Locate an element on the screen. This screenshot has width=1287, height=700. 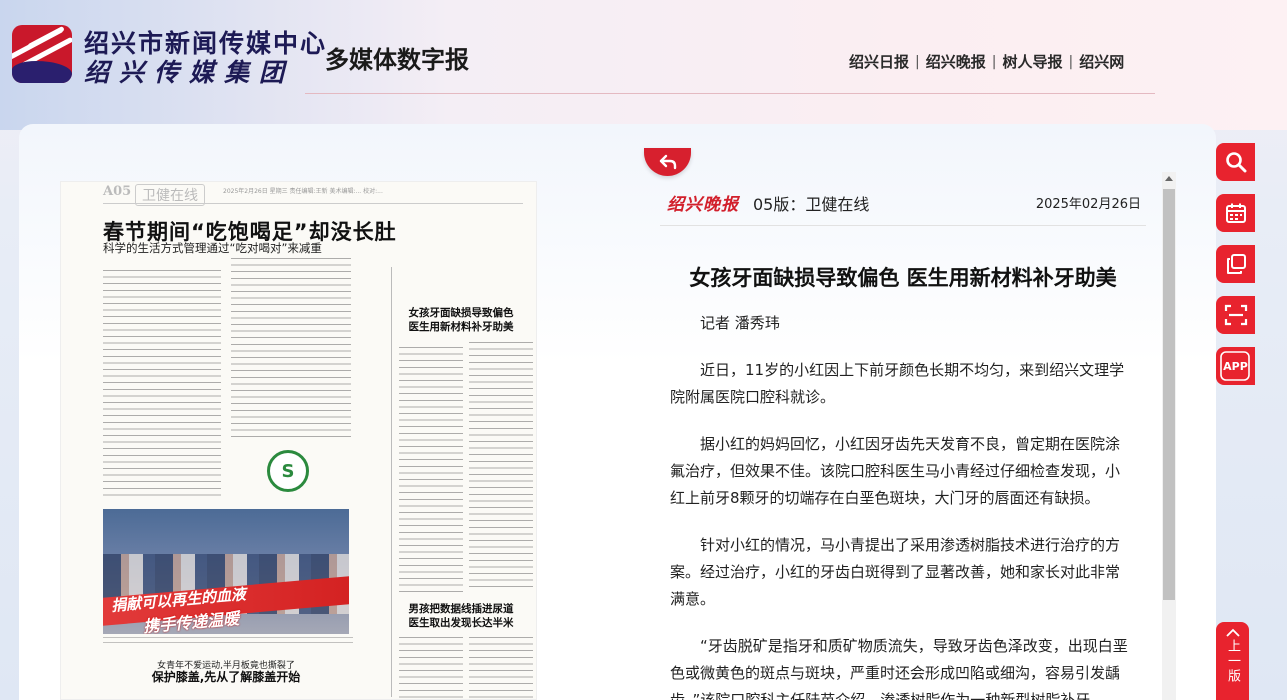
paper-subhead: 科学的生活方式管理通过“吃对喝对”来减重 is located at coordinates (212, 248).